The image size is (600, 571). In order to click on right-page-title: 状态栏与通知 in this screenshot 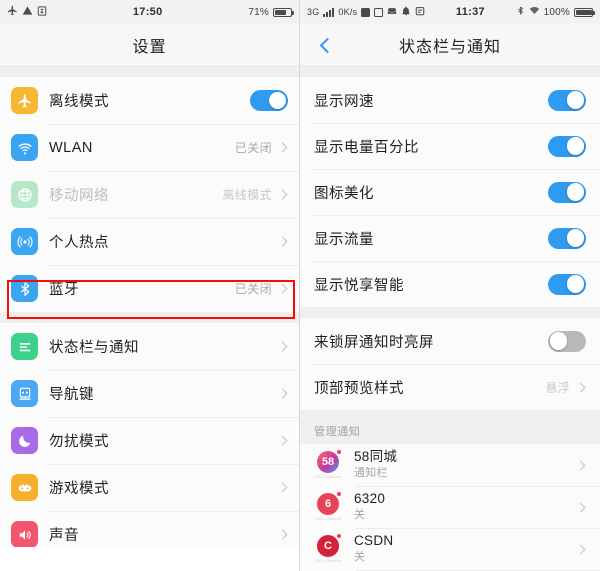, I will do `click(449, 47)`.